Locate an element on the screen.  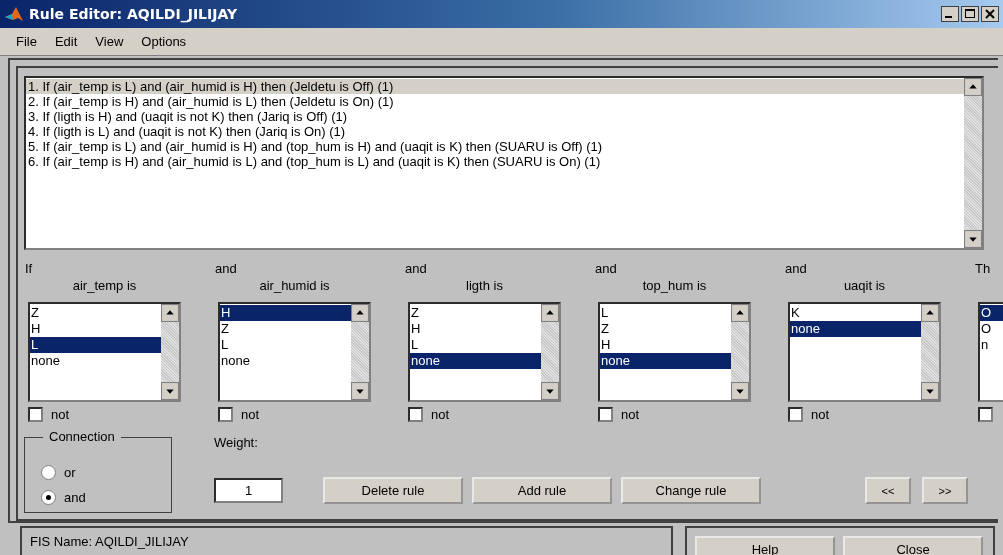
term-item: K is located at coordinates (855, 313).